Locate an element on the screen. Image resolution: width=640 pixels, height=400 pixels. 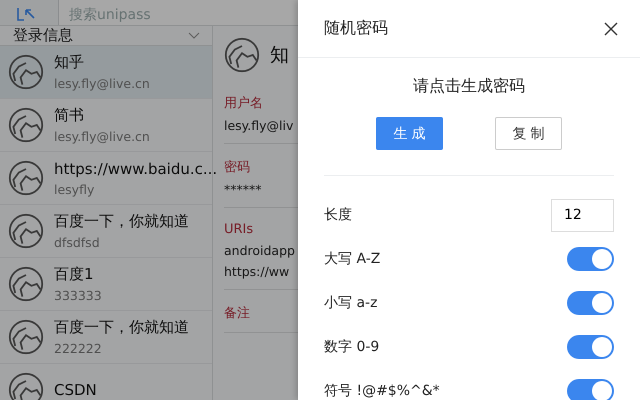
login-username: dfsdfsd is located at coordinates (77, 242).